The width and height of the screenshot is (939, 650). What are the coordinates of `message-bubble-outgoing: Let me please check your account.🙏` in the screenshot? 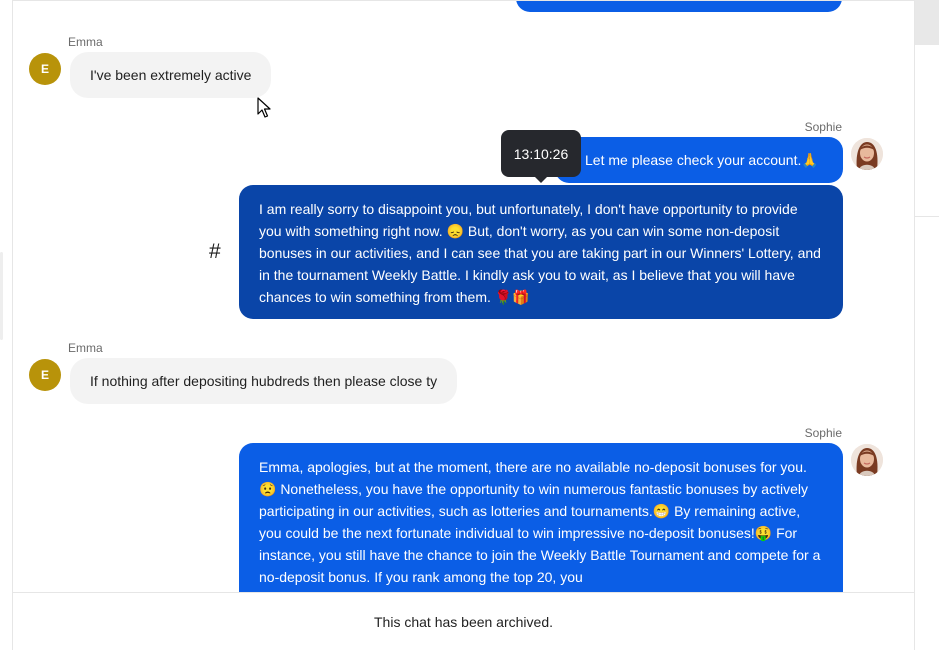 It's located at (699, 160).